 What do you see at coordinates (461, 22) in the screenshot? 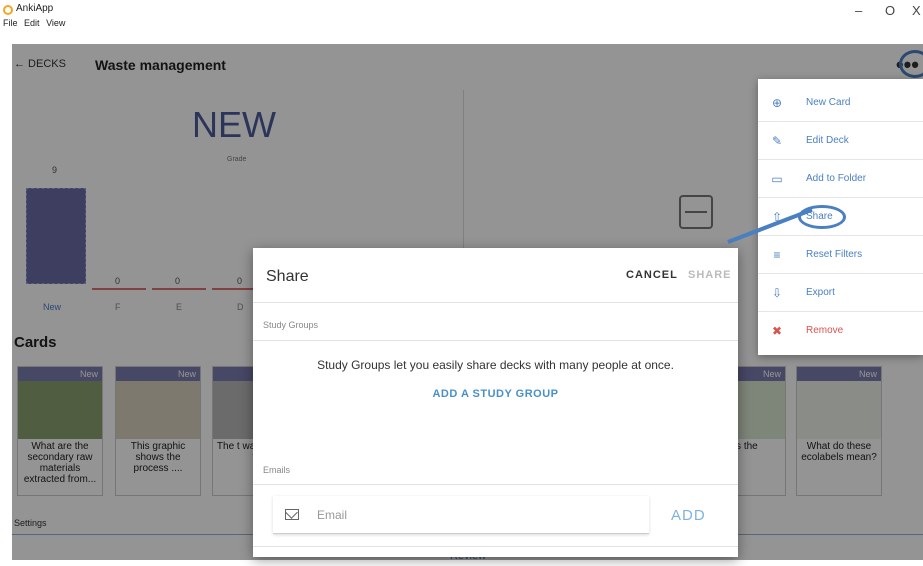
I see `title-bar: AnkiApp File Edit View – O X` at bounding box center [461, 22].